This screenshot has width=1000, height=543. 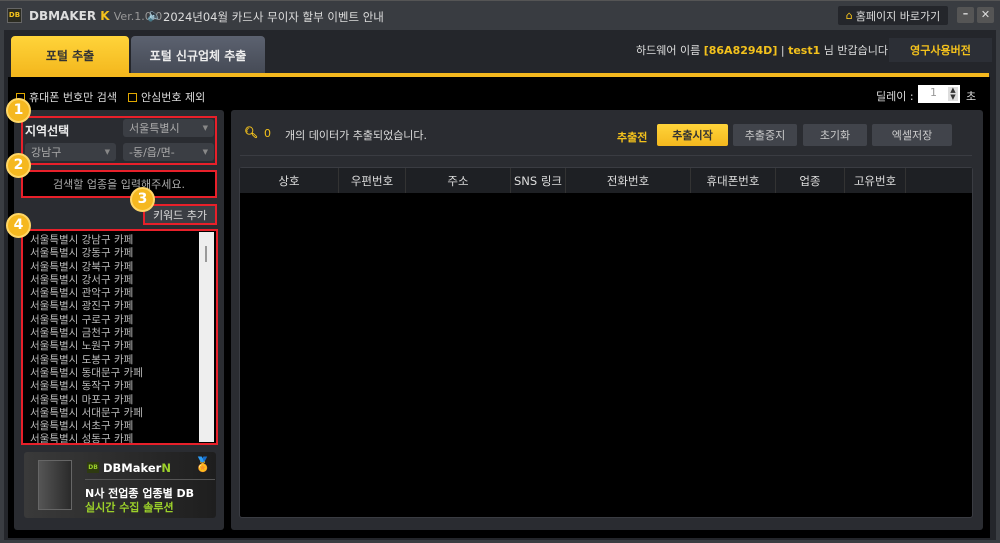 What do you see at coordinates (849, 15) in the screenshot?
I see `home-icon: ⌂` at bounding box center [849, 15].